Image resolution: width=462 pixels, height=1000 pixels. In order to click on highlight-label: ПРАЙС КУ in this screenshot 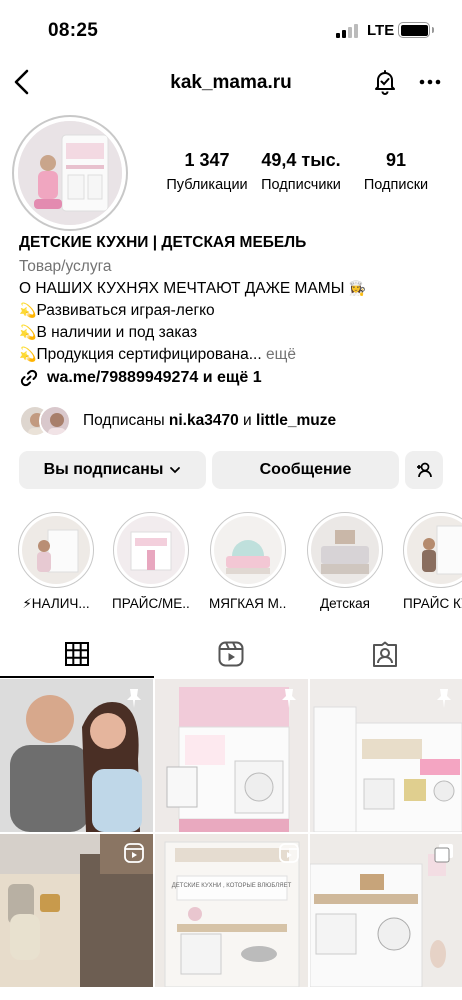, I will do `click(432, 603)`.